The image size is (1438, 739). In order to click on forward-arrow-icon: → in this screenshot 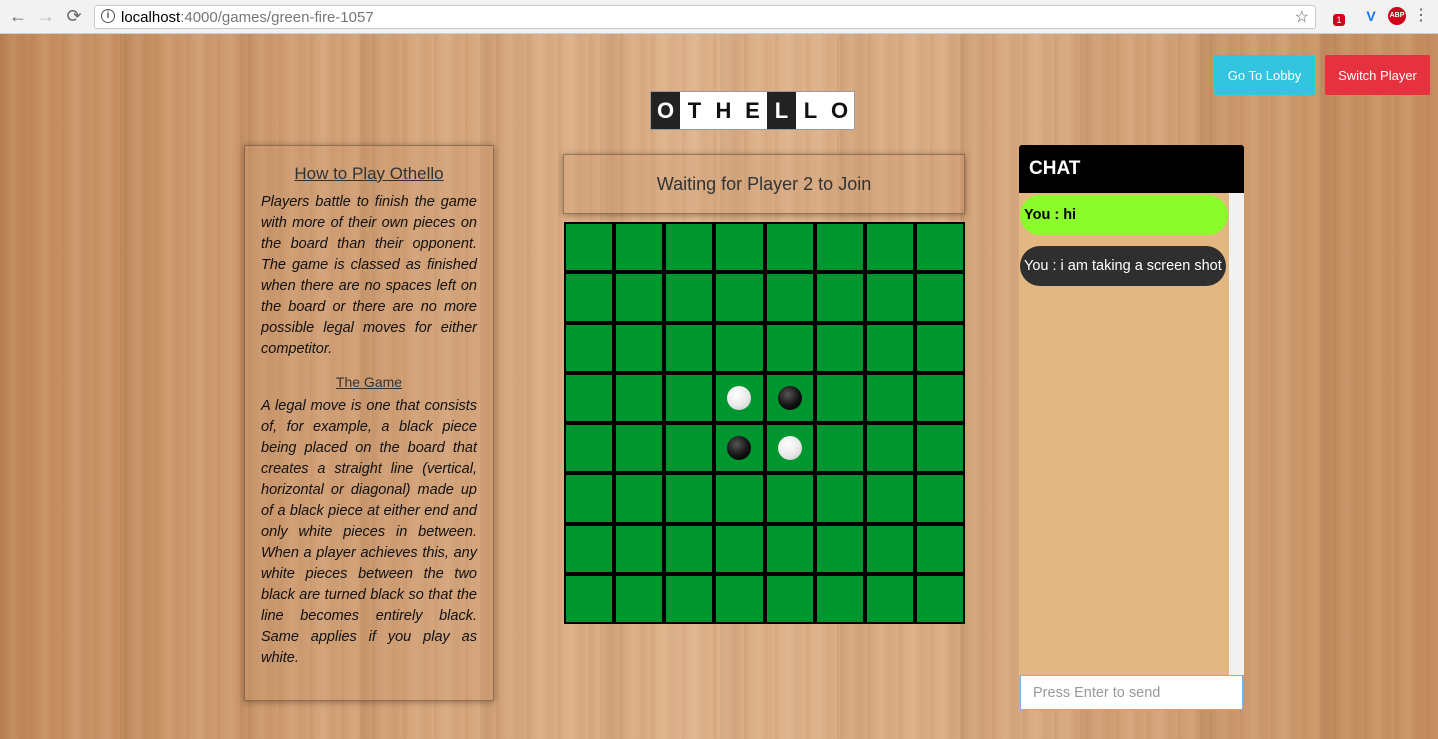, I will do `click(46, 16)`.